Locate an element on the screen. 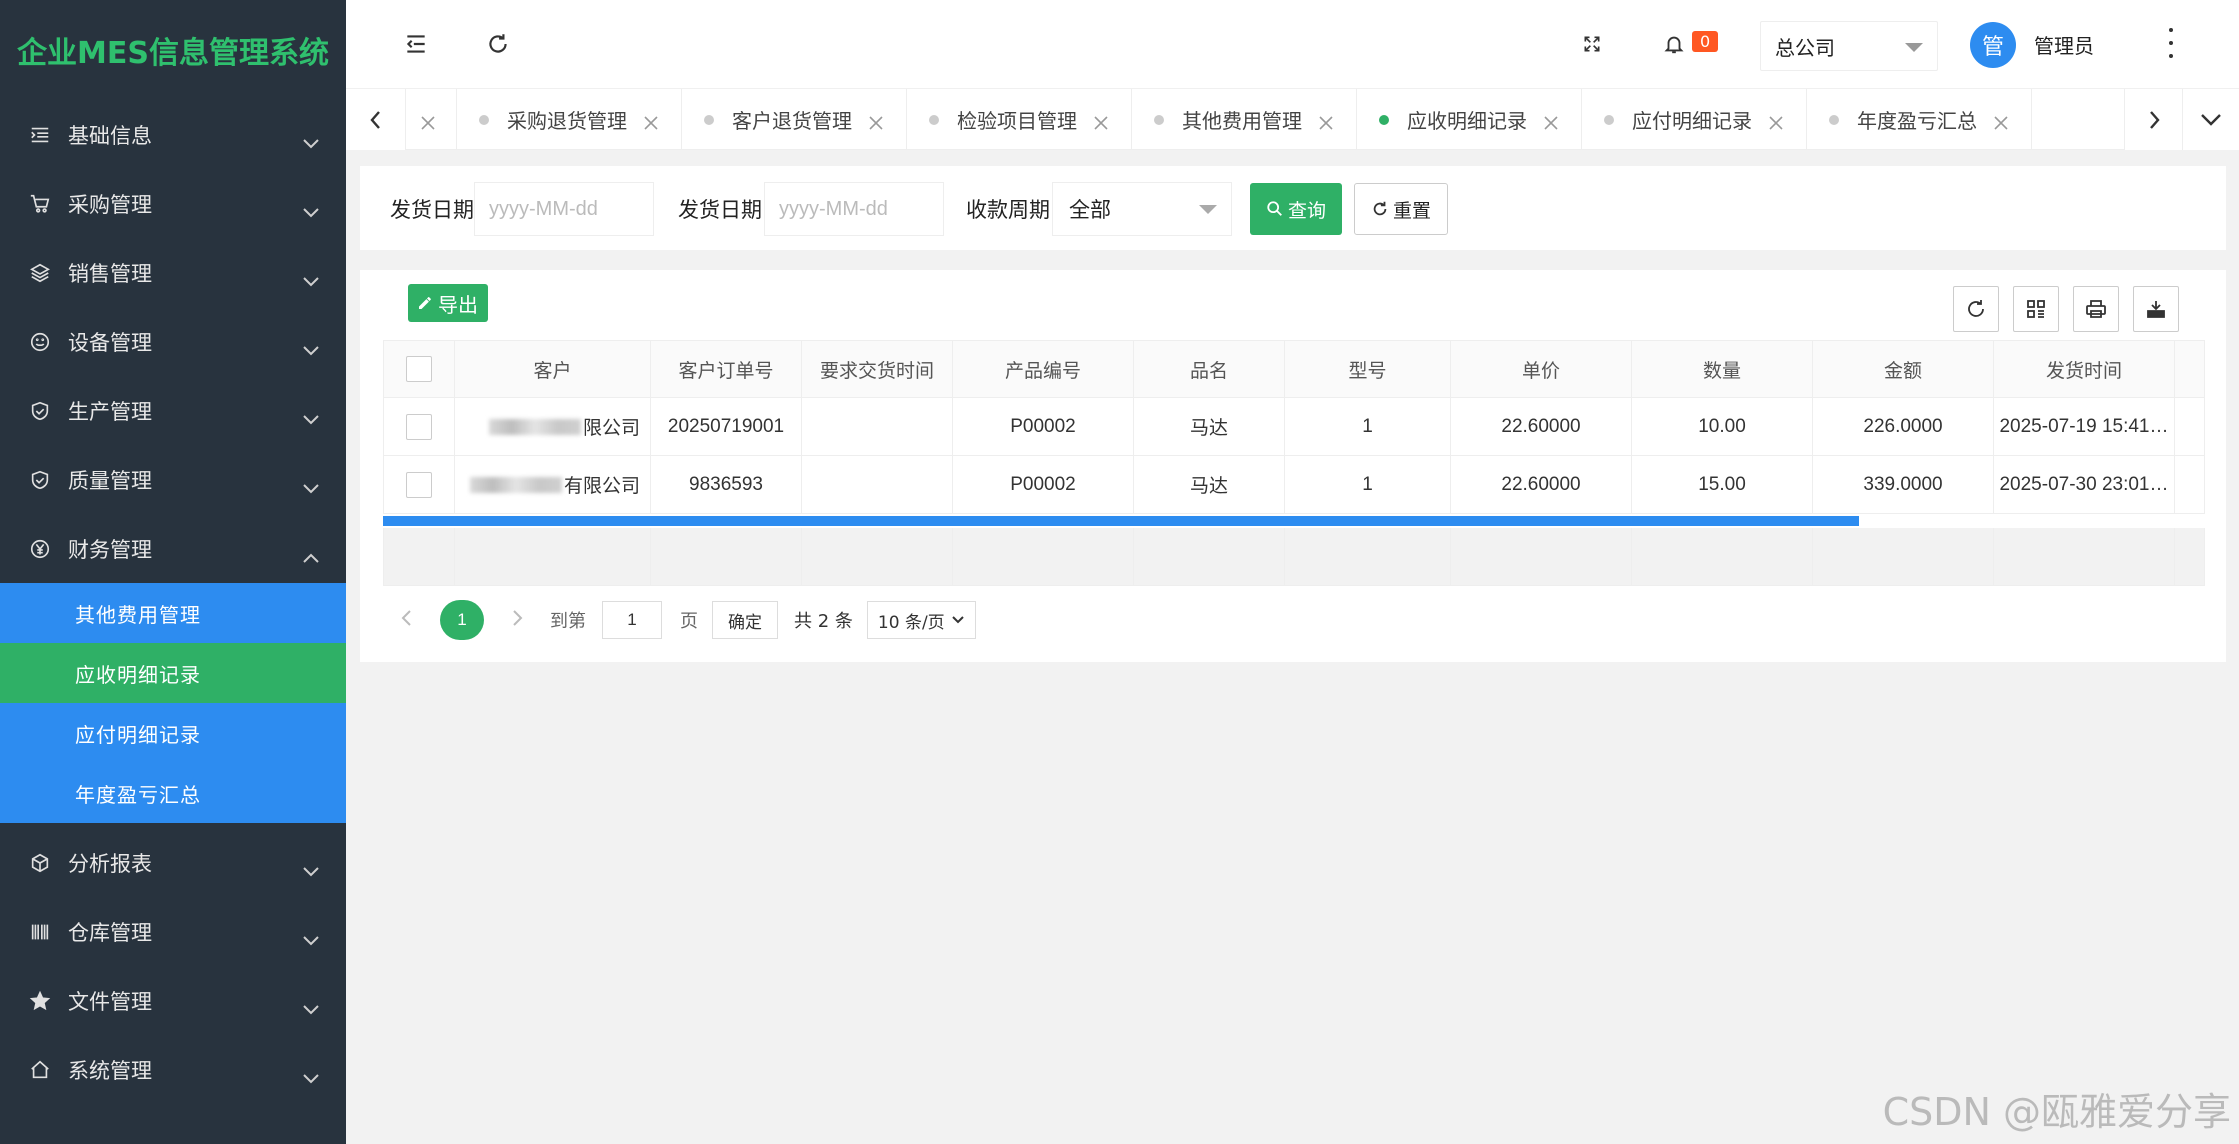 This screenshot has width=2239, height=1144. menu-item-purchase: 采购管理 is located at coordinates (173, 203).